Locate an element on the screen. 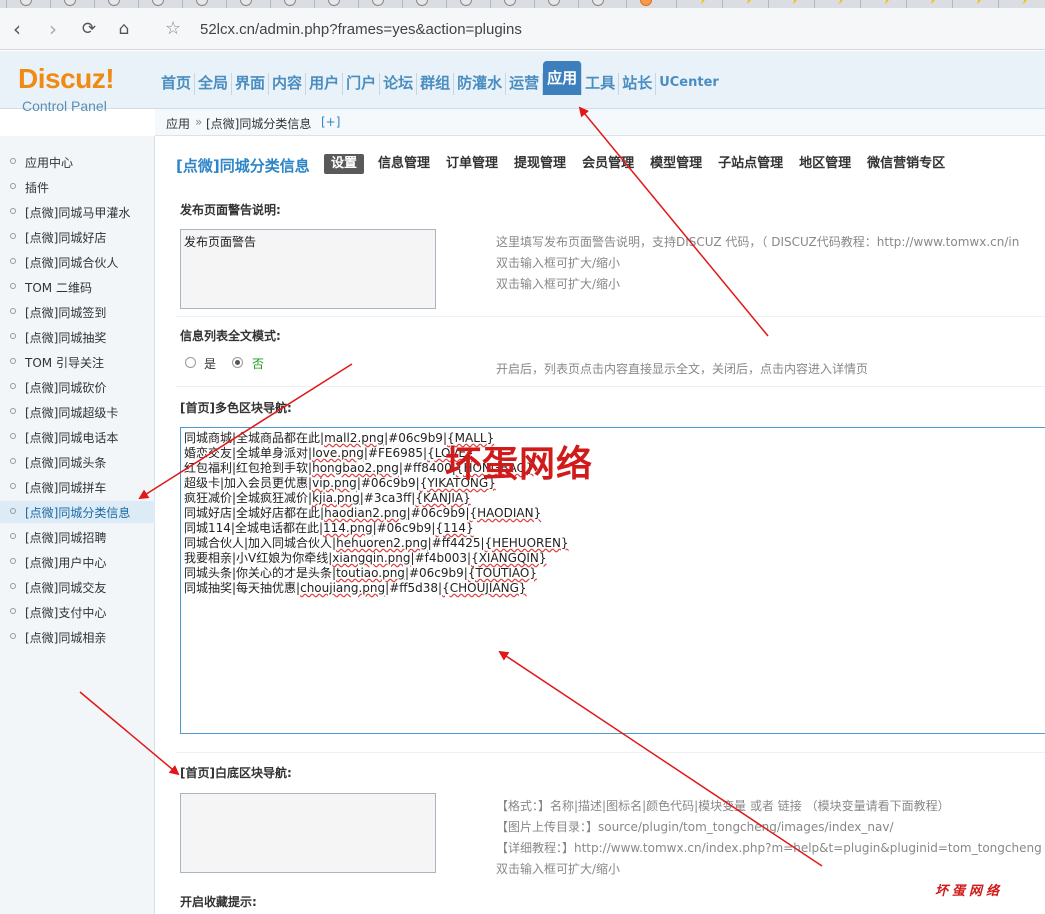  sidebar-item-label: [点微]同城抽奖 is located at coordinates (66, 338).